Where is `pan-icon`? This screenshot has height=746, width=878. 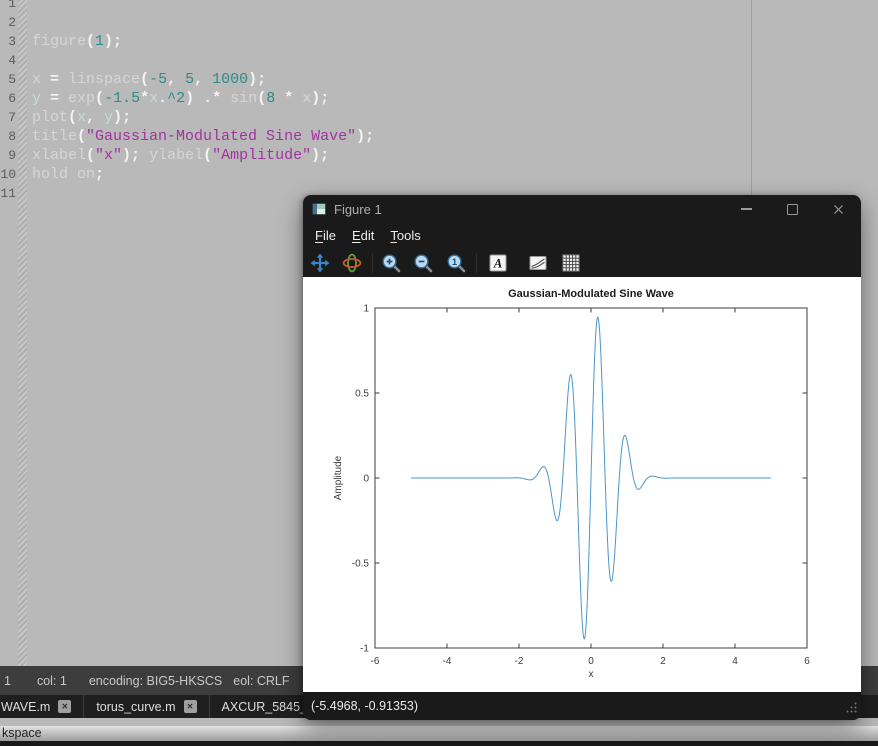 pan-icon is located at coordinates (320, 263).